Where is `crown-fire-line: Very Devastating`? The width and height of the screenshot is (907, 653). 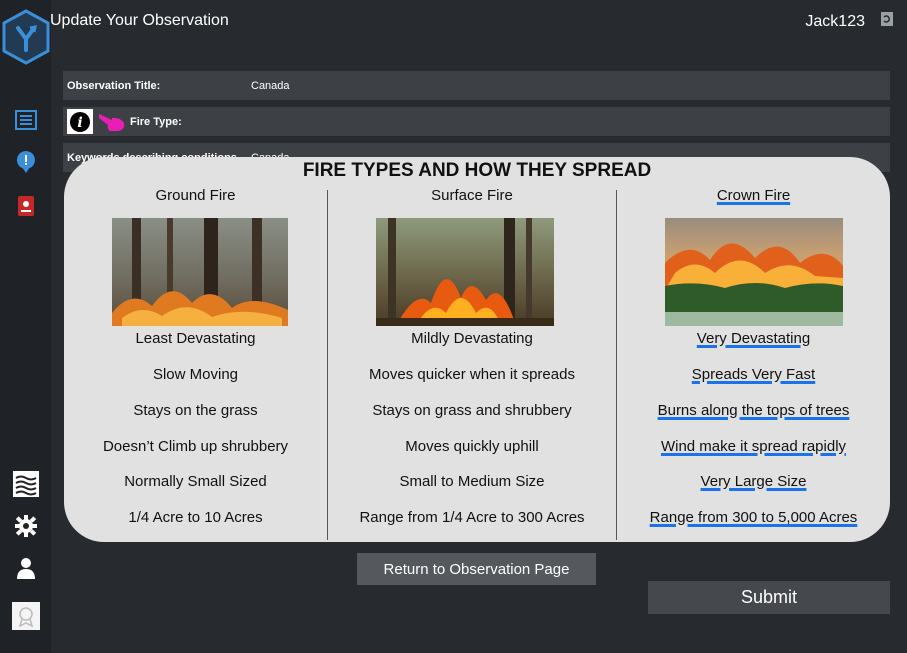
crown-fire-line: Very Devastating is located at coordinates (753, 338).